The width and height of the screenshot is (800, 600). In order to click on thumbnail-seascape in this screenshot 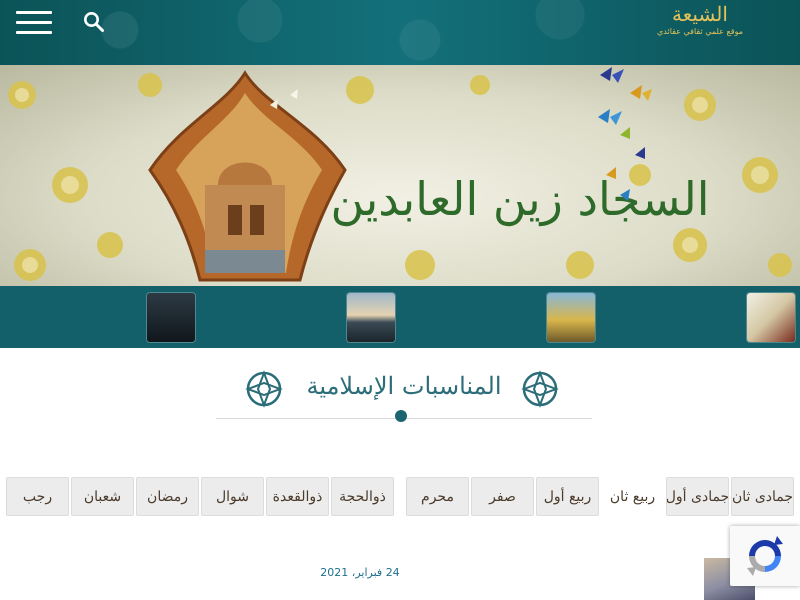, I will do `click(371, 317)`.